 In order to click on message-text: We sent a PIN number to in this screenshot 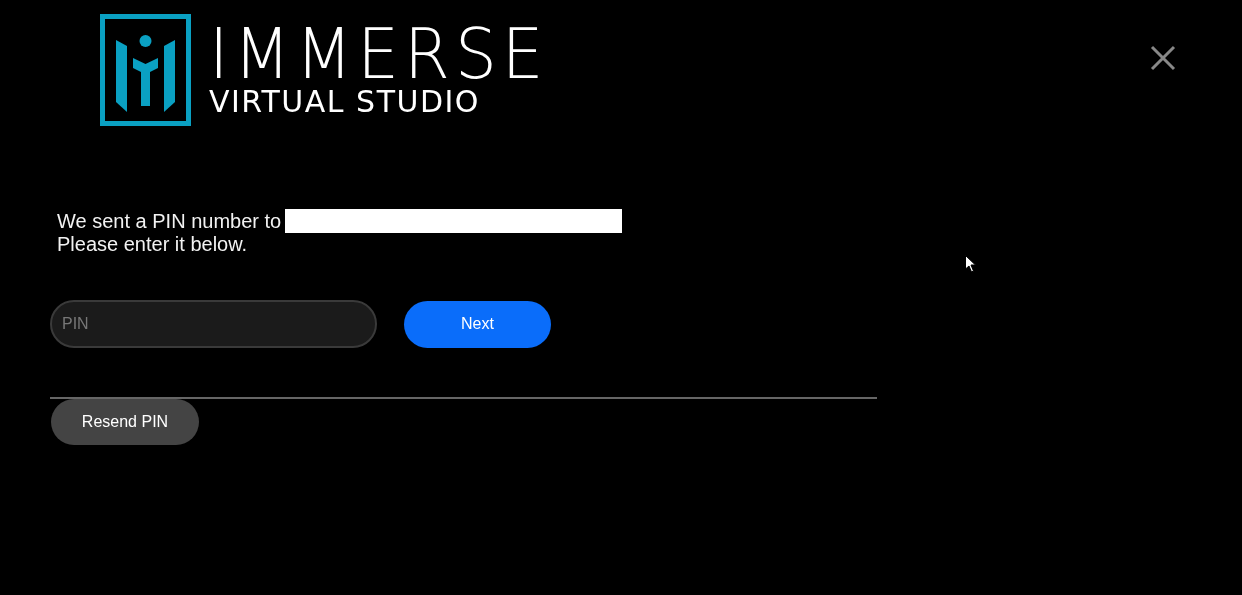, I will do `click(169, 221)`.